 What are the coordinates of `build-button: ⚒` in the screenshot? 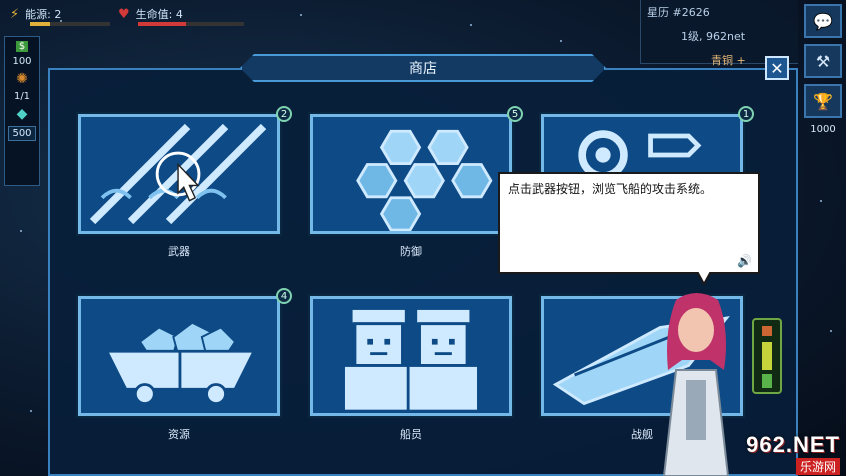 It's located at (823, 61).